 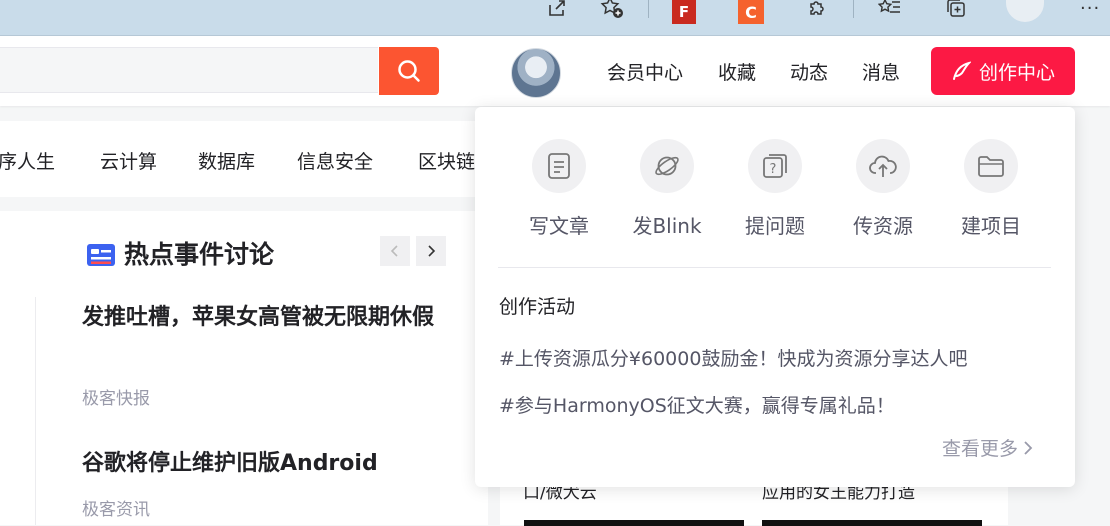 I want to click on activity-heading: 创作活动, so click(x=537, y=307).